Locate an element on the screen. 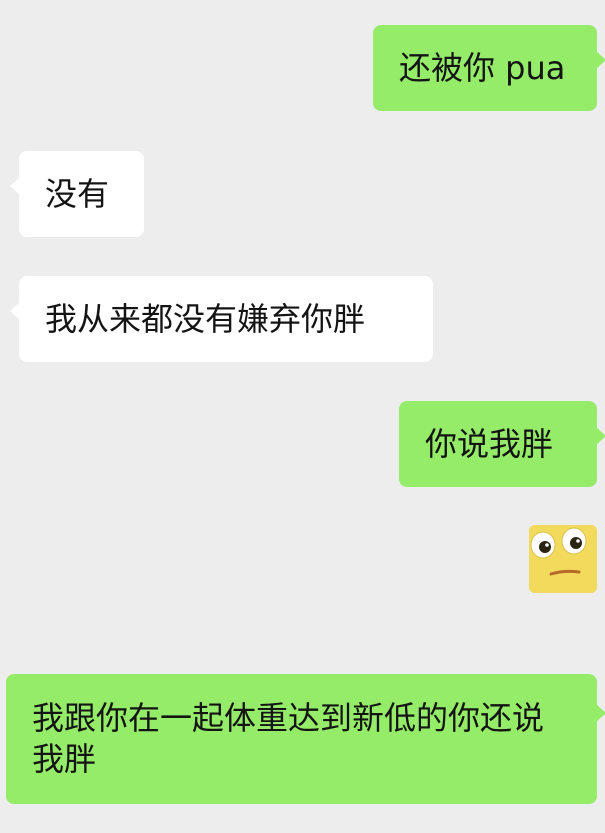 Image resolution: width=605 pixels, height=833 pixels. sent-message-bubble: 还被你 pua is located at coordinates (489, 68).